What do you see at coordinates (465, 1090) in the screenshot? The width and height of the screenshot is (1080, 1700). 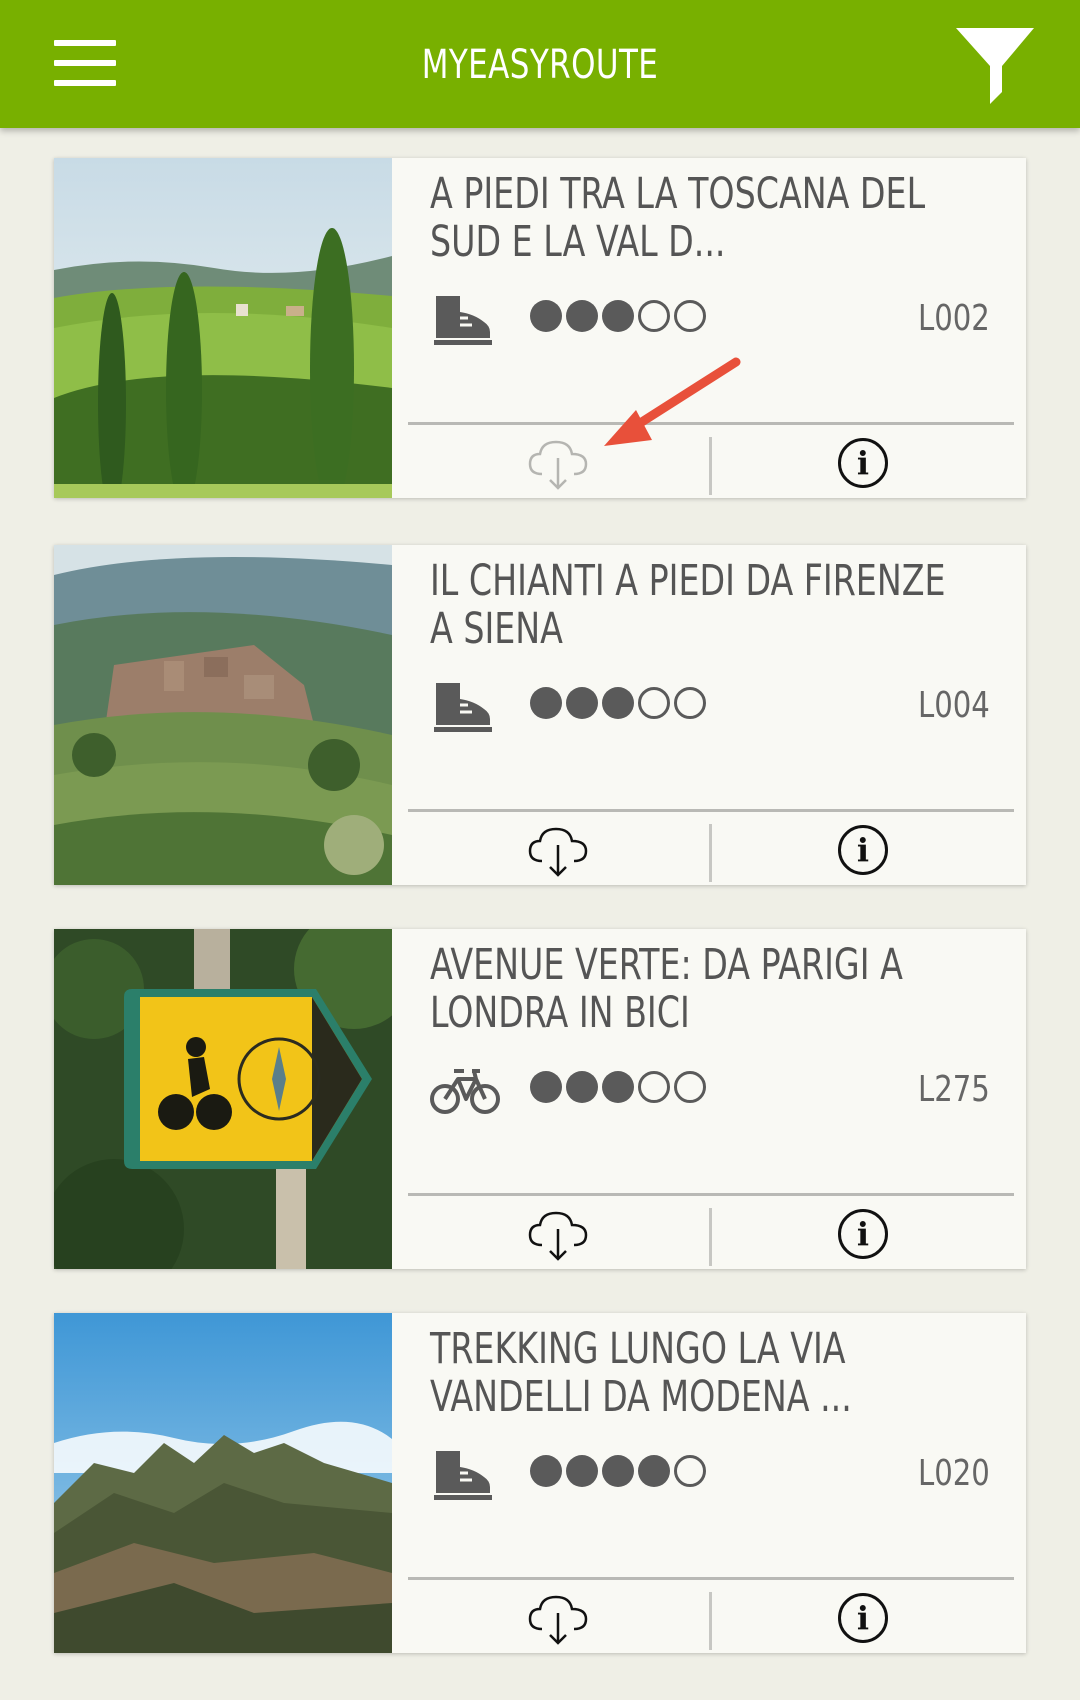 I see `bicycle-icon` at bounding box center [465, 1090].